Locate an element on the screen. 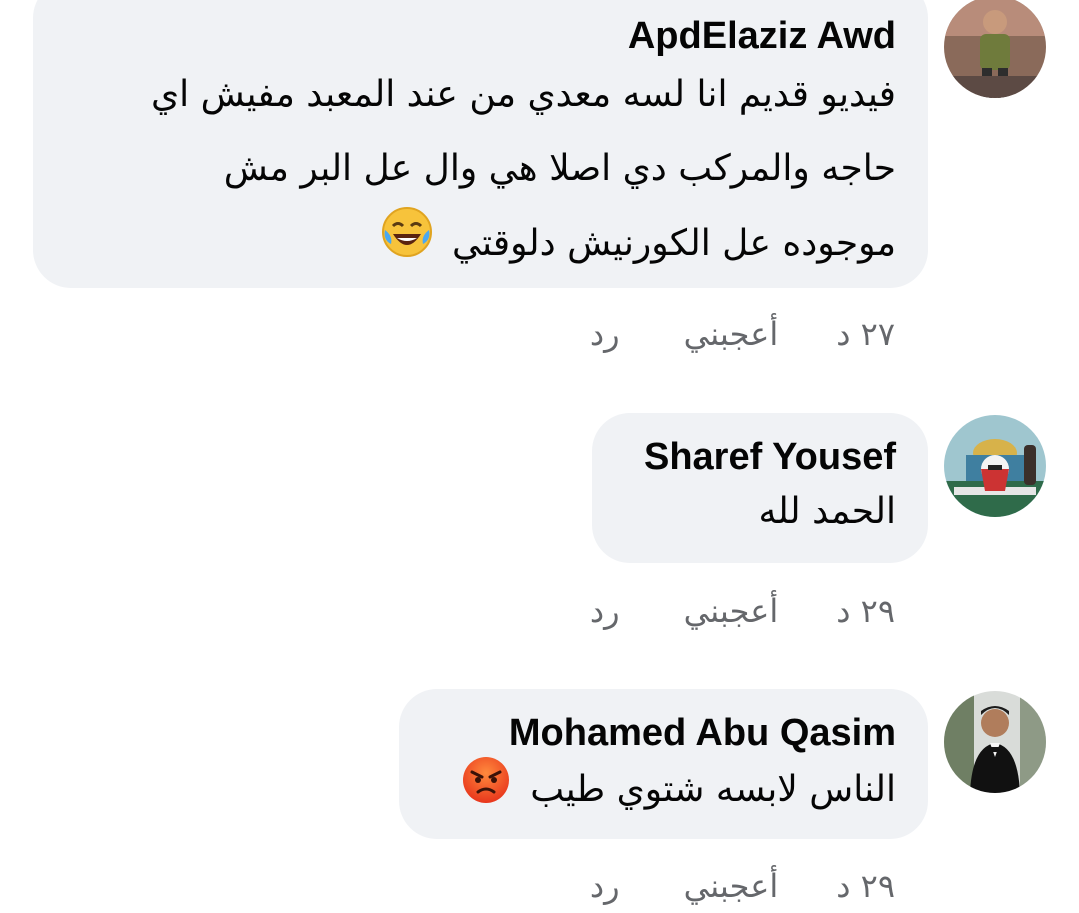 The height and width of the screenshot is (913, 1079). comment-author: Mohamed Abu Qasim is located at coordinates (662, 733).